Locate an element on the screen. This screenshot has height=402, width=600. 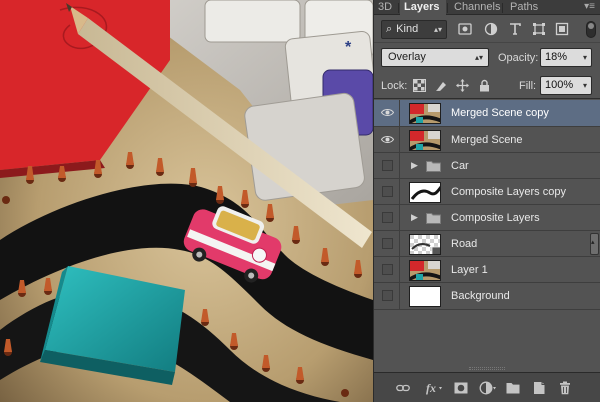
lock-label: Lock: is located at coordinates (394, 86).